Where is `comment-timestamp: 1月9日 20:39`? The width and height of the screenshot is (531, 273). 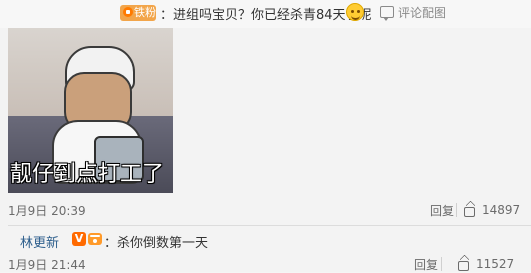 comment-timestamp: 1月9日 20:39 is located at coordinates (47, 211).